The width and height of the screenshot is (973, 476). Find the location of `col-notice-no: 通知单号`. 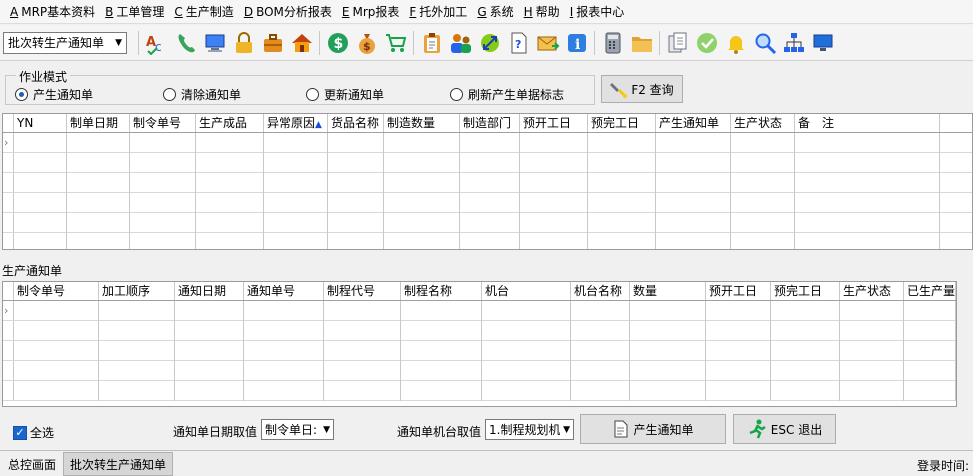

col-notice-no: 通知单号 is located at coordinates (284, 291).